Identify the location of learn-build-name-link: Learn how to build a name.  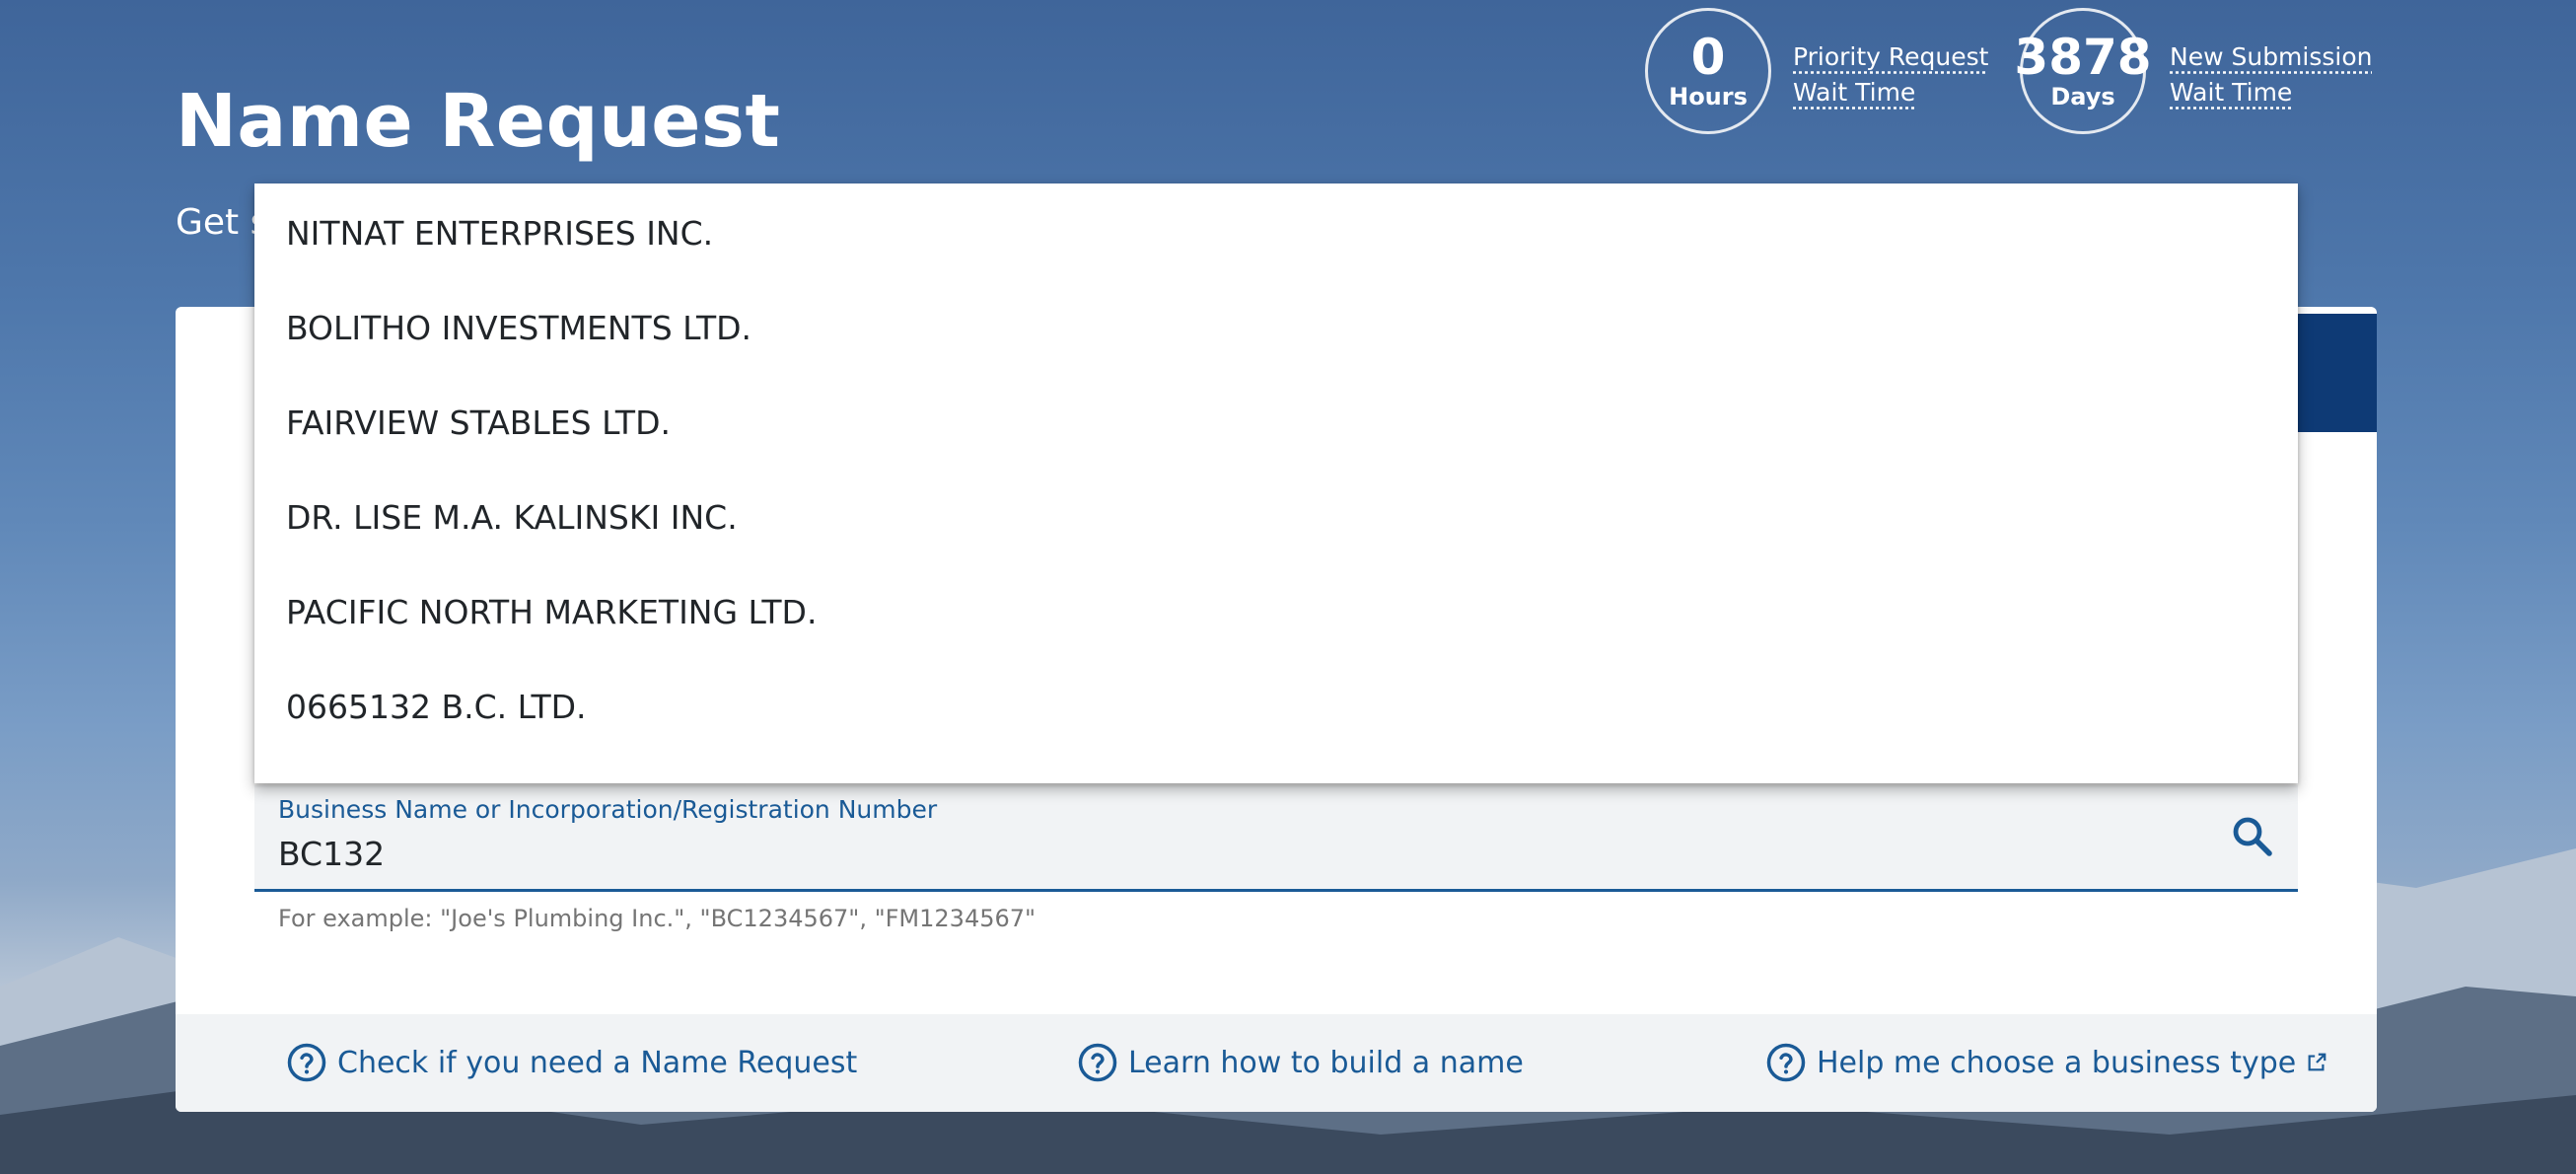
(1300, 1063).